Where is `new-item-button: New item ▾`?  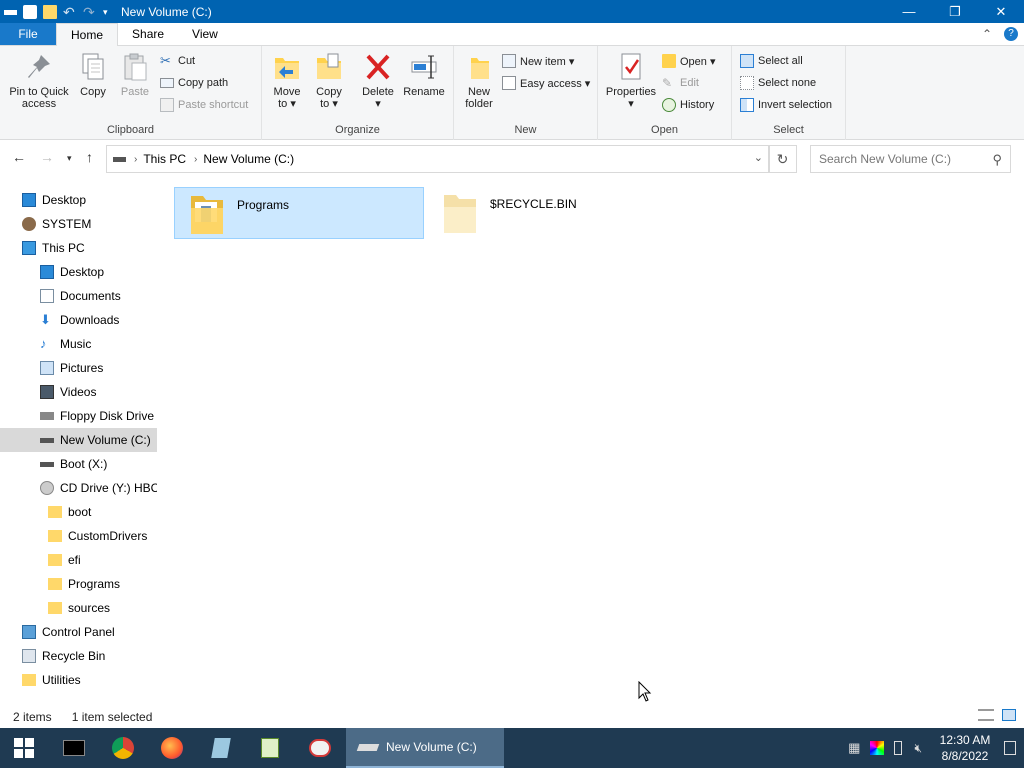 new-item-button: New item ▾ is located at coordinates (538, 61).